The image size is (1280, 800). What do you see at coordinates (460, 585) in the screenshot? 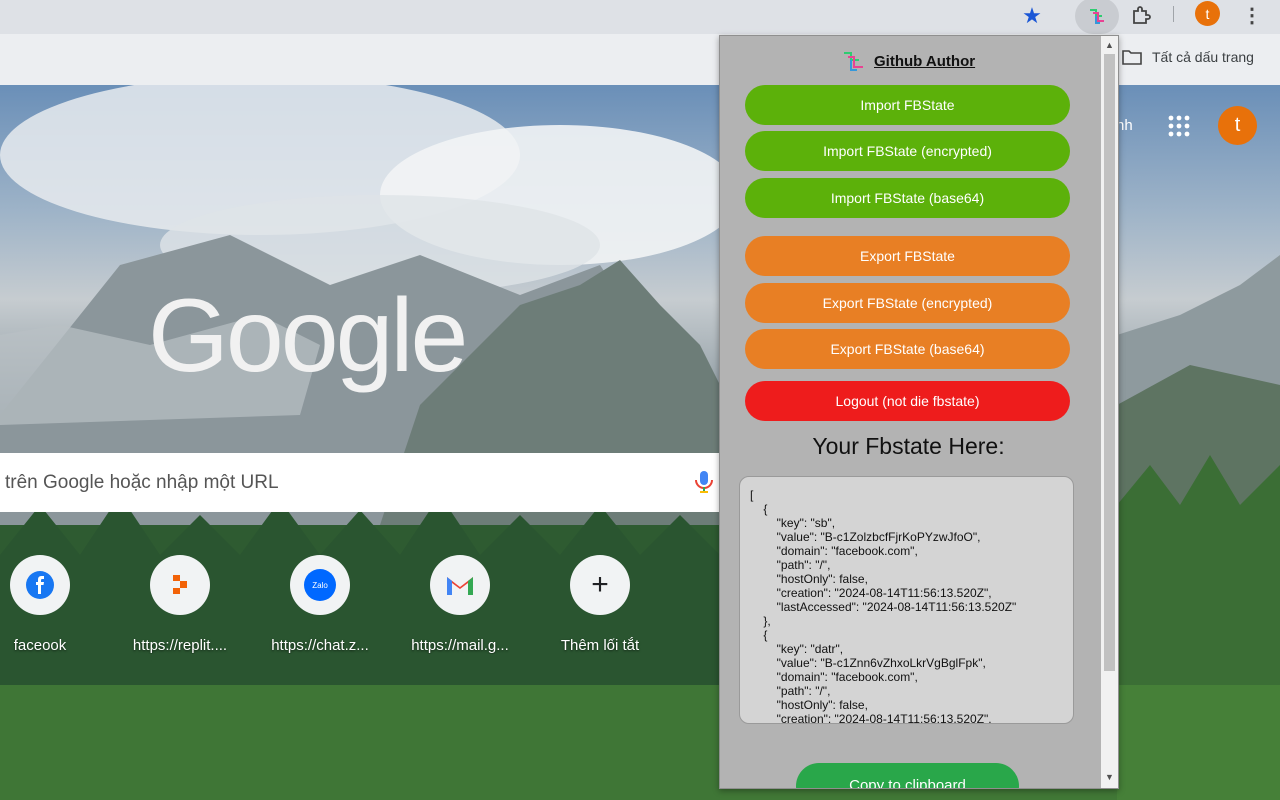
I see `gmail-icon` at bounding box center [460, 585].